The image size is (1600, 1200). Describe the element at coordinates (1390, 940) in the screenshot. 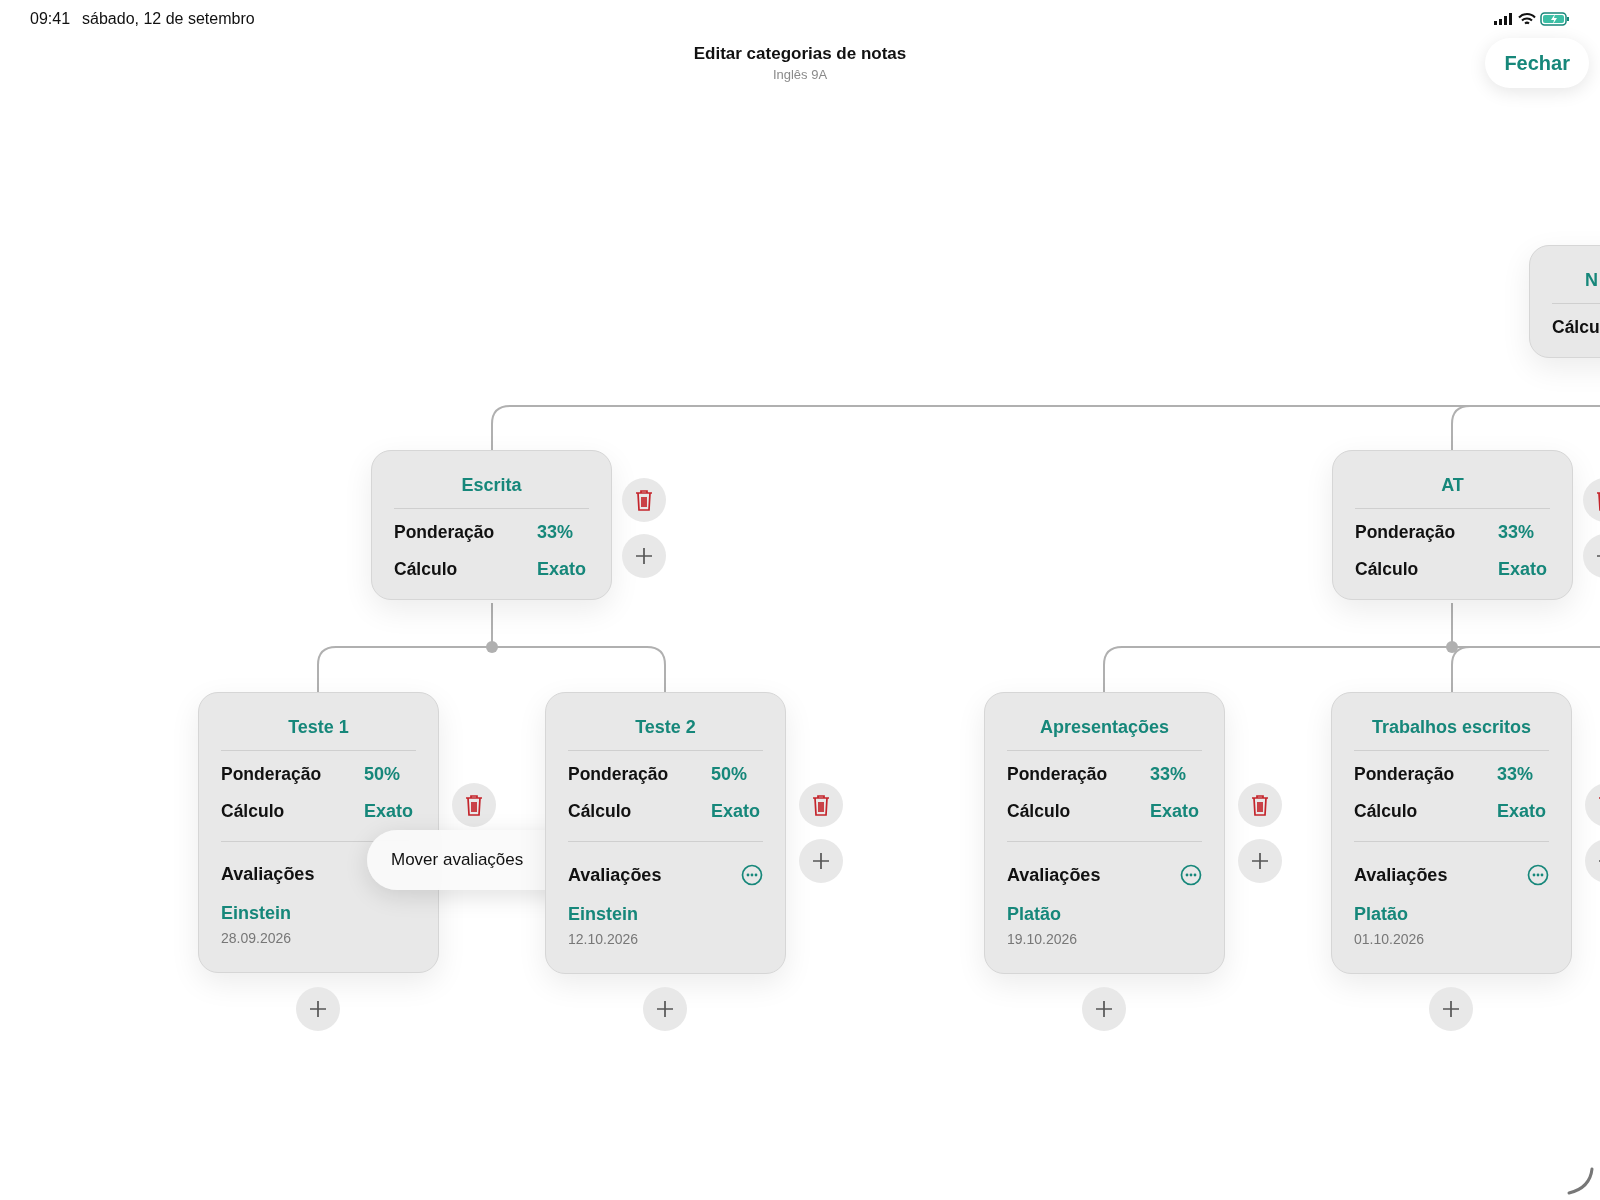

I see `assessment-date: 01.10.2026` at that location.